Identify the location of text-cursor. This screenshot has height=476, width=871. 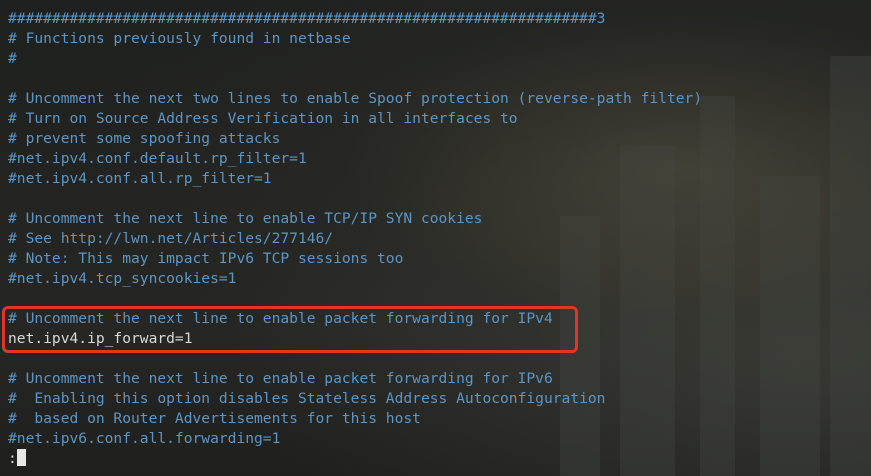
(21, 457).